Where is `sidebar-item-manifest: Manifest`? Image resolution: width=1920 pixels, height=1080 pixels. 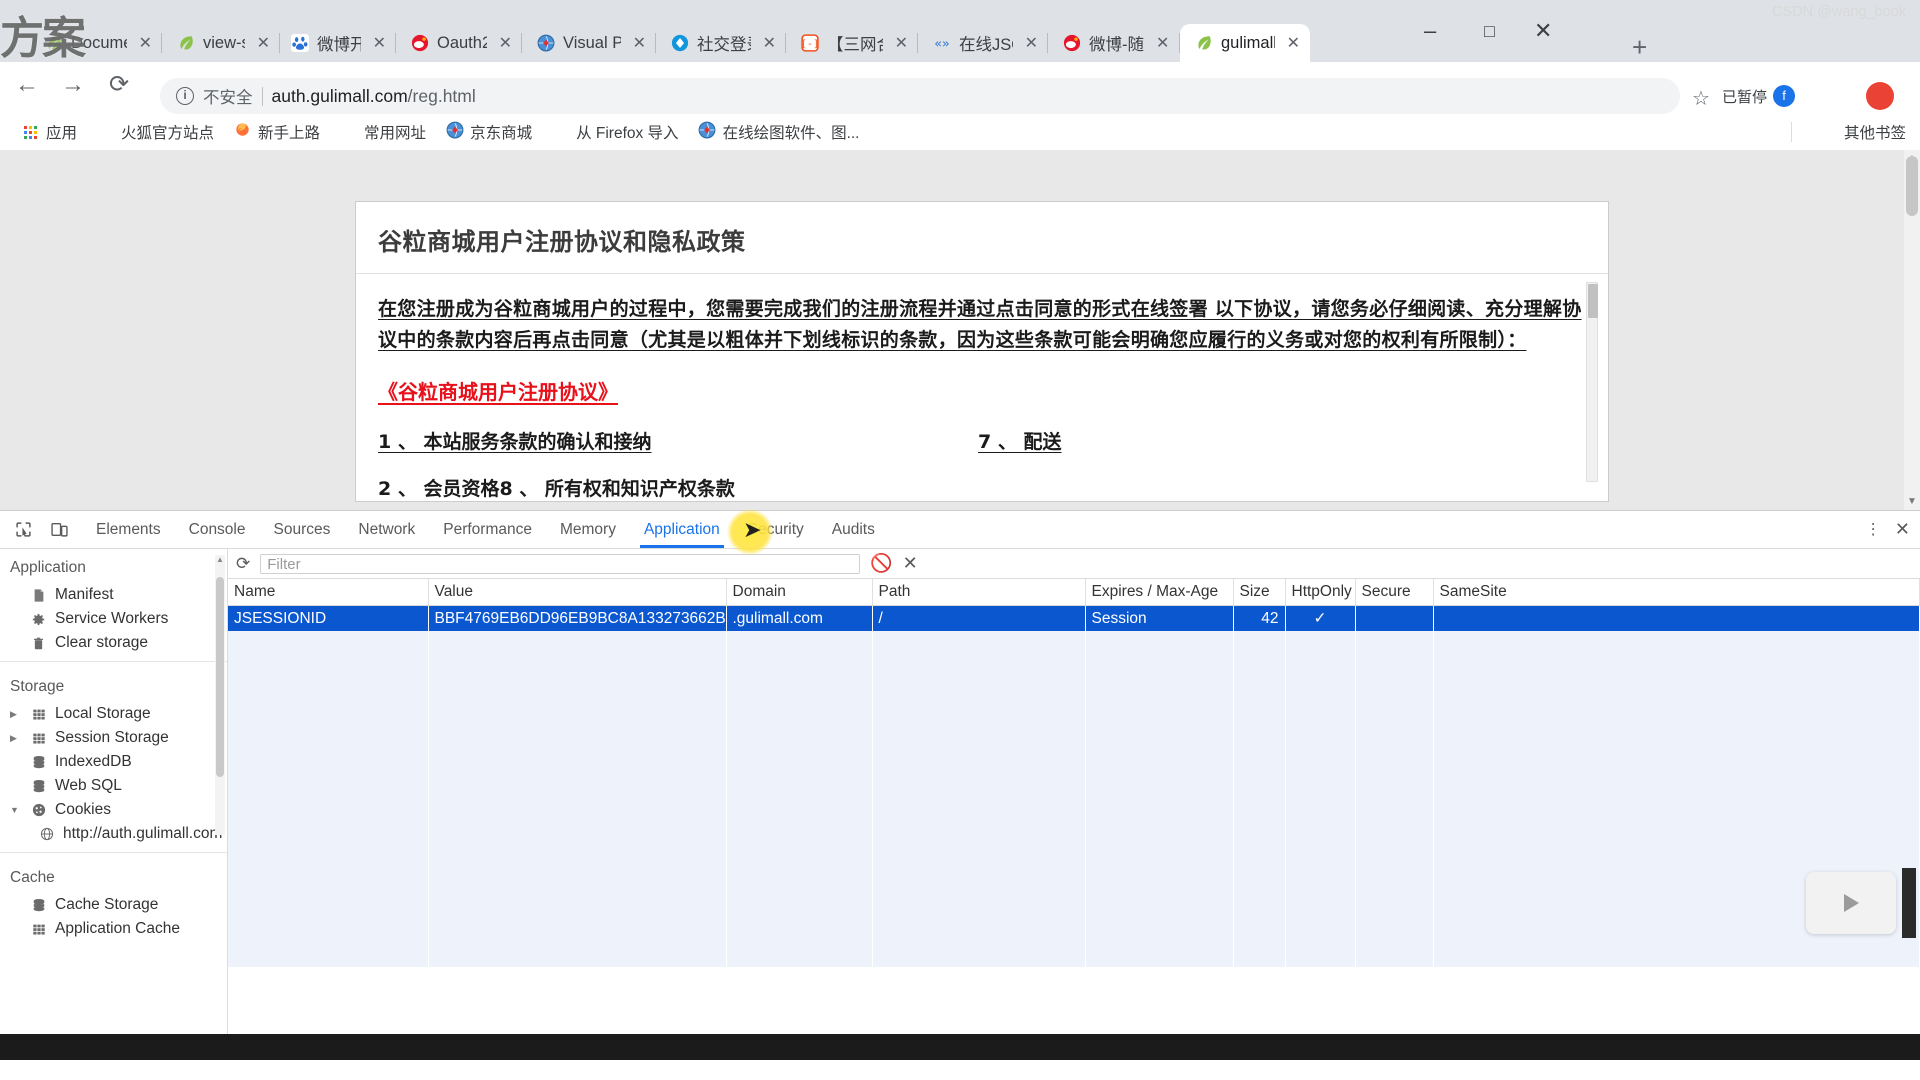 sidebar-item-manifest: Manifest is located at coordinates (113, 595).